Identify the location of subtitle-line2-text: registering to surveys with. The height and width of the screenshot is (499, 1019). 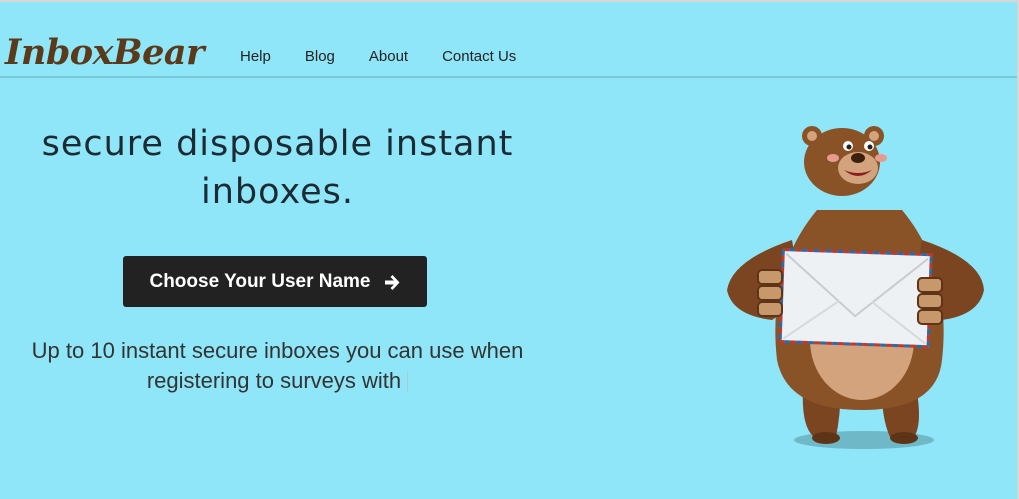
(274, 380).